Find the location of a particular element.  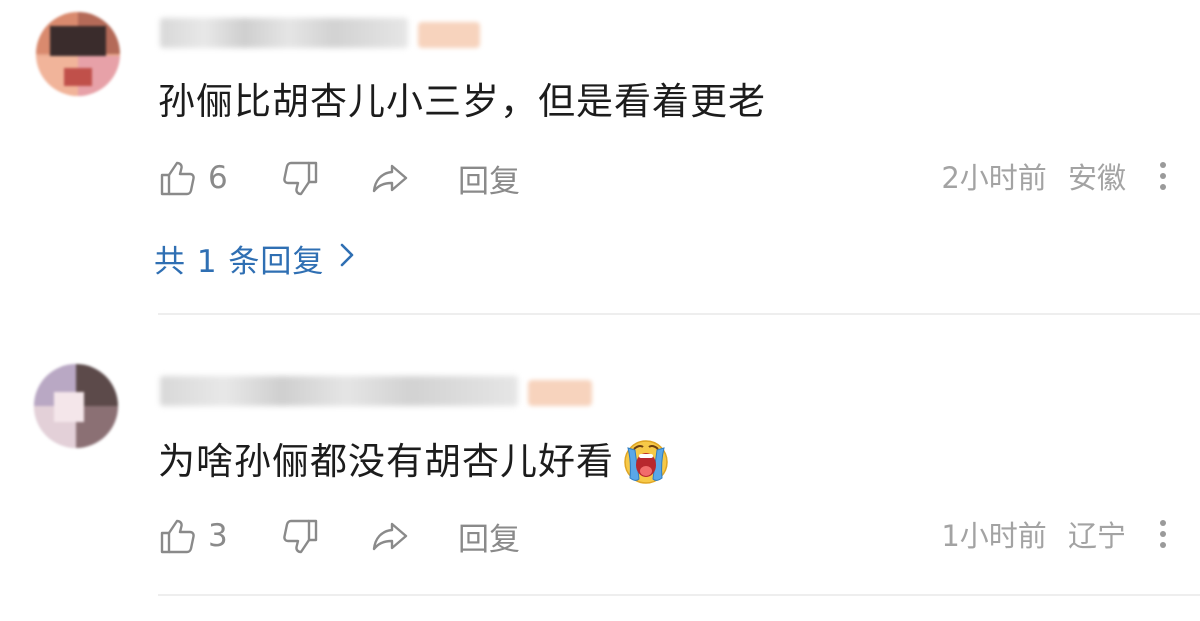

comment-location: 辽宁 is located at coordinates (1096, 536).